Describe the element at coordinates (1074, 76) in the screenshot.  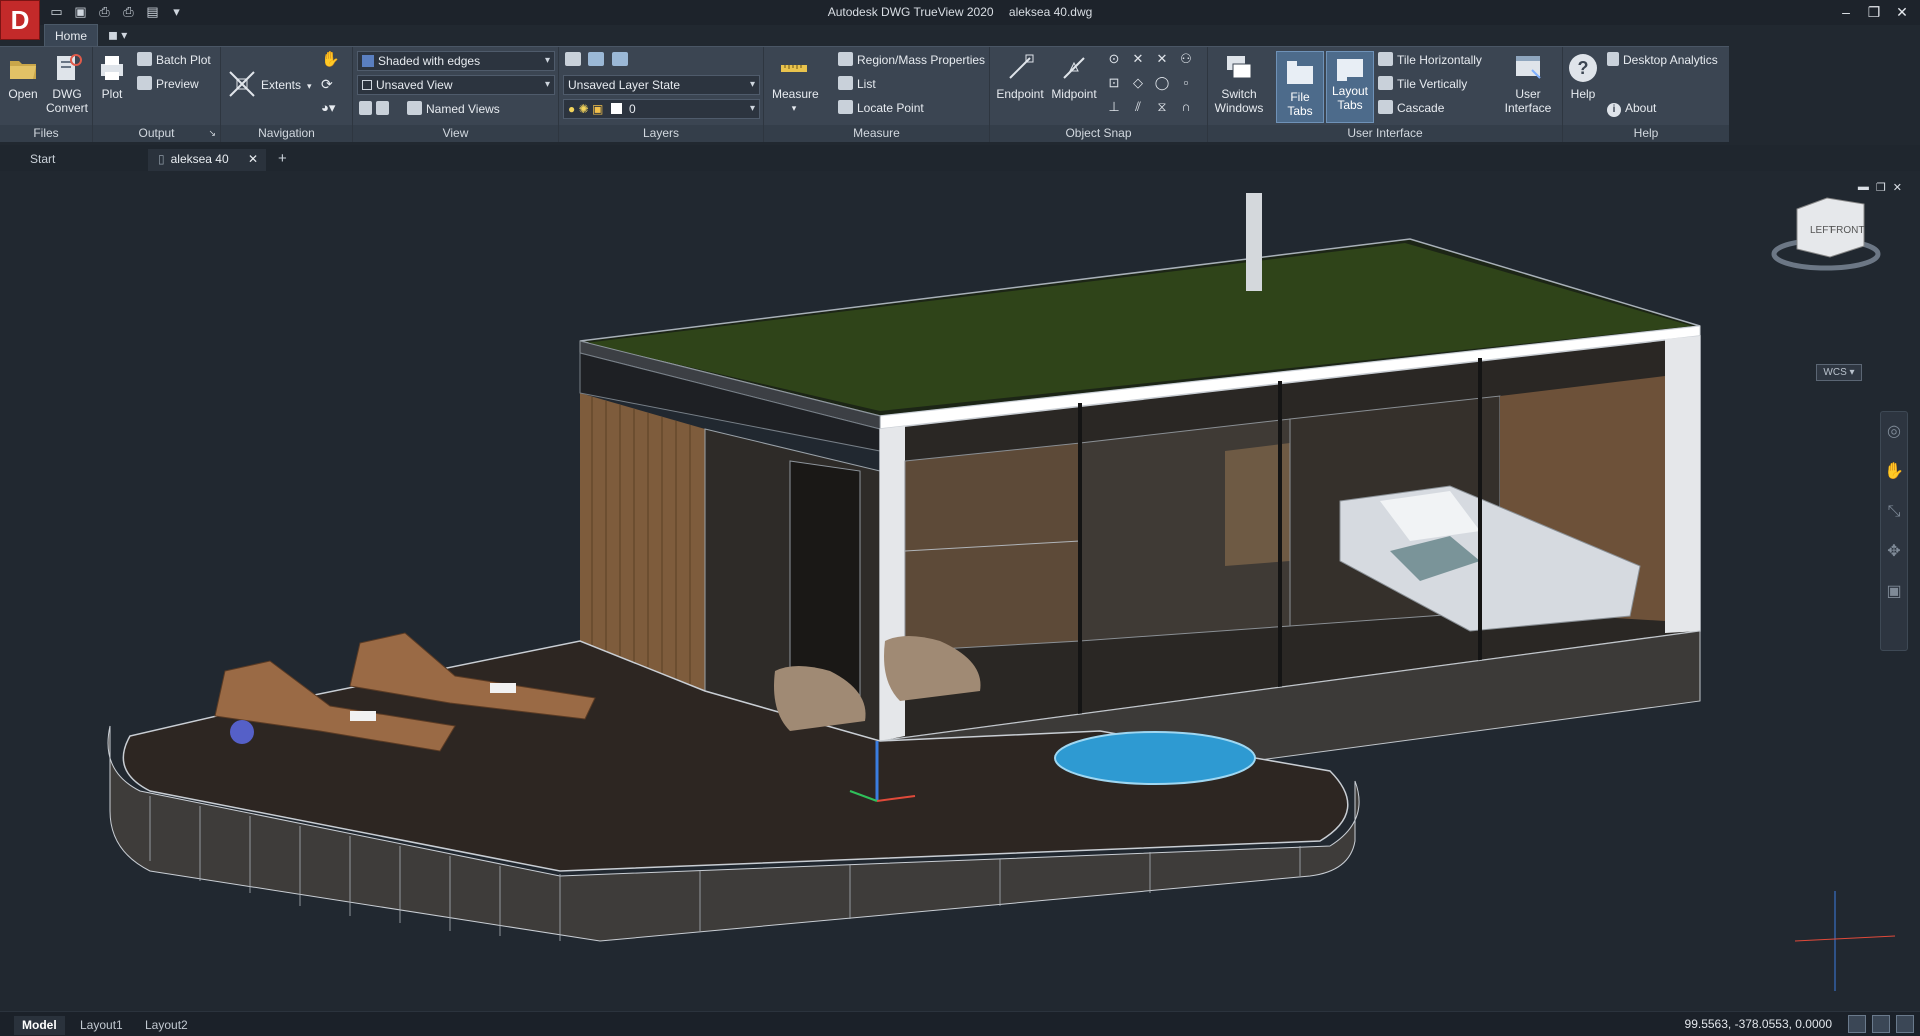
I see `midpoint-snap-button: Midpoint` at that location.